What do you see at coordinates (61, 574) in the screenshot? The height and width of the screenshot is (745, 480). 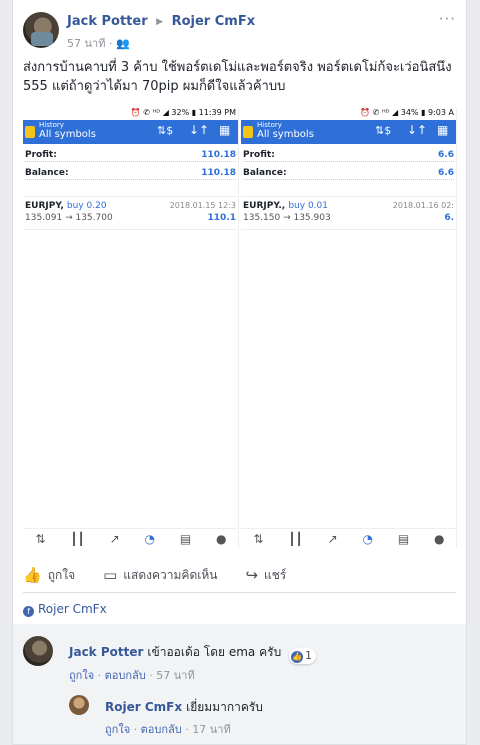 I see `like-label: ถูกใจ` at bounding box center [61, 574].